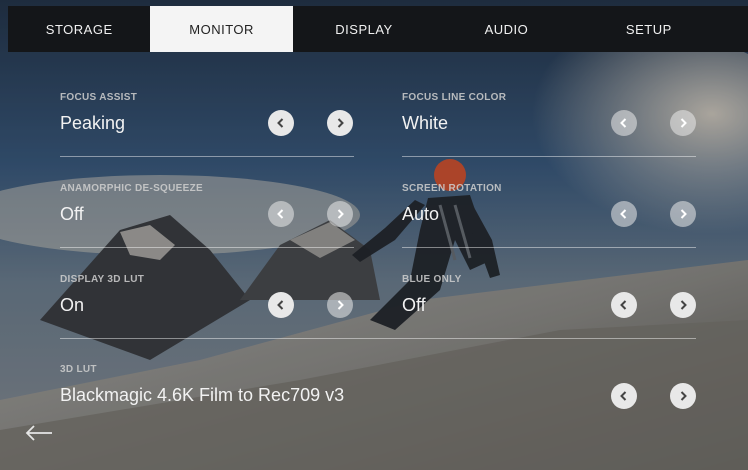 The width and height of the screenshot is (748, 470). I want to click on screen-rotation-label: SCREEN ROTATION, so click(452, 188).